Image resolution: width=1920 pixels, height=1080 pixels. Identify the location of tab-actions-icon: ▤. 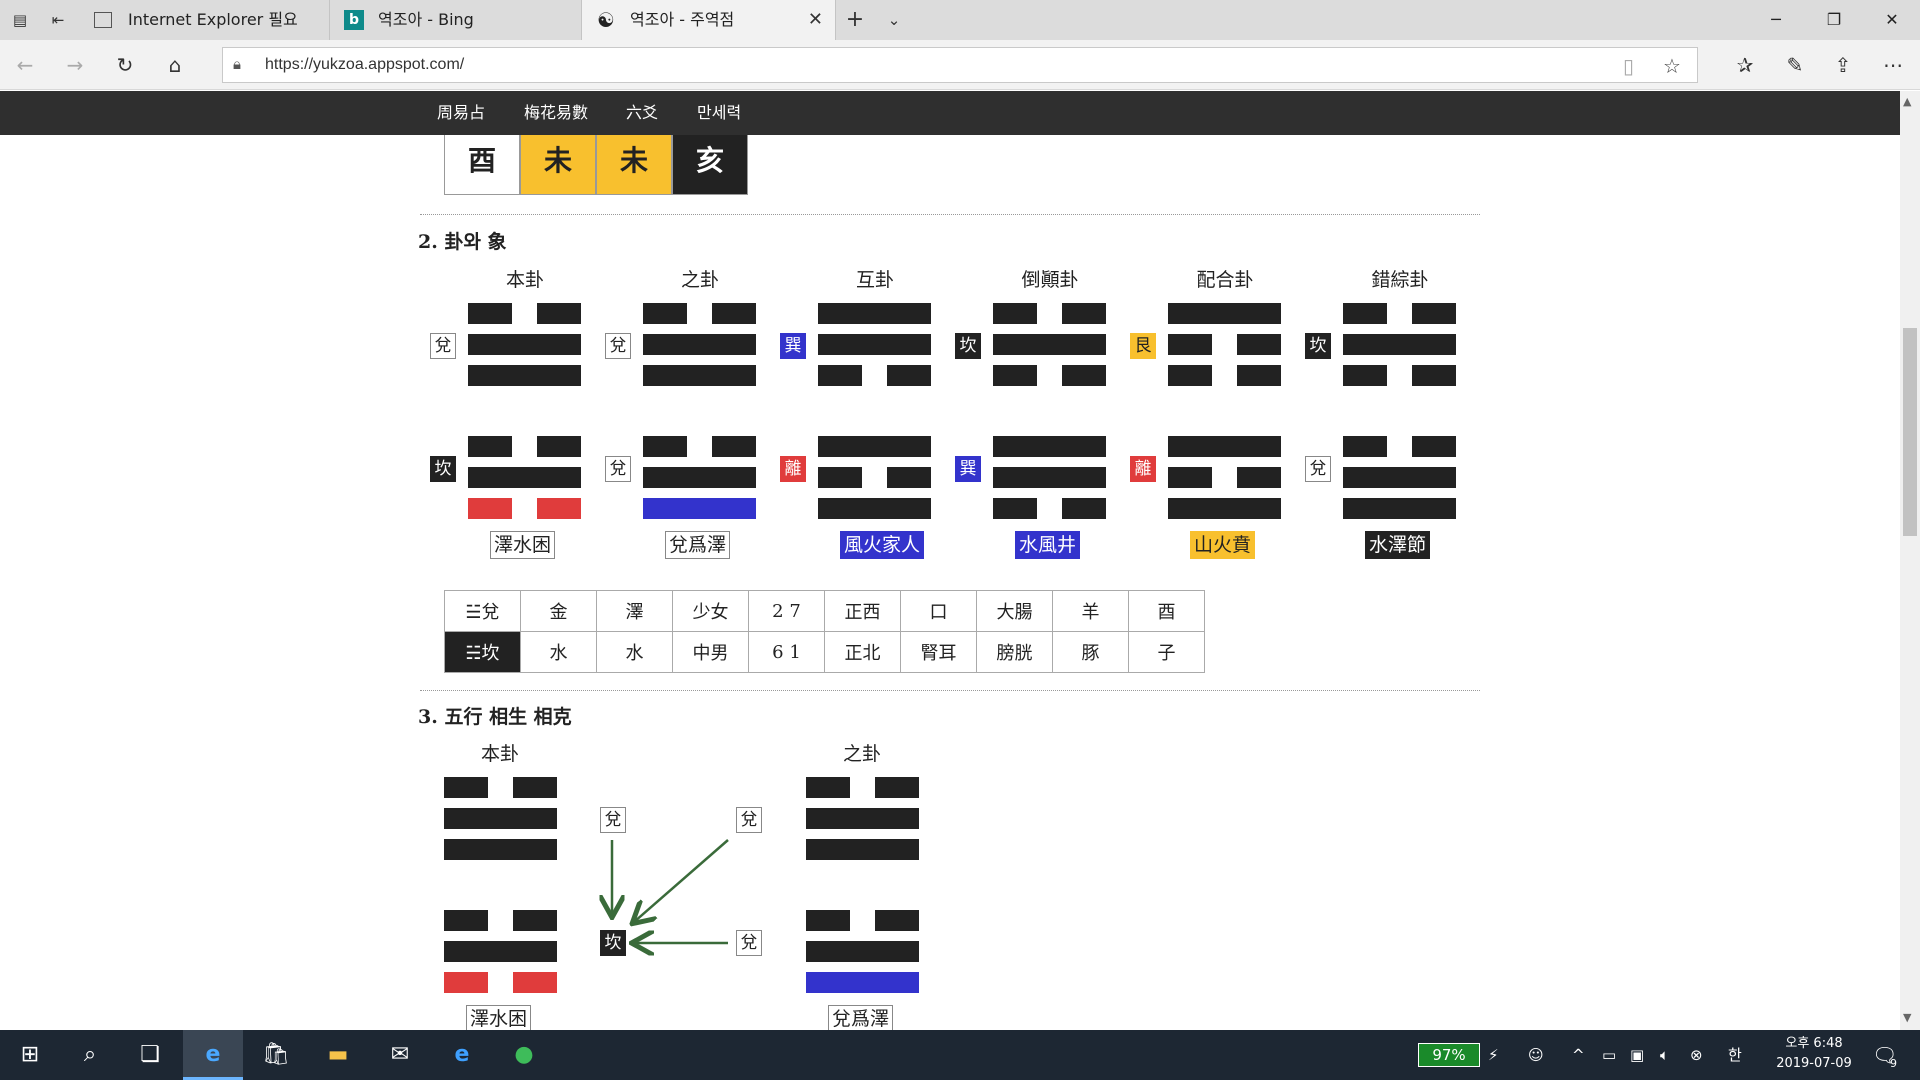
(20, 20).